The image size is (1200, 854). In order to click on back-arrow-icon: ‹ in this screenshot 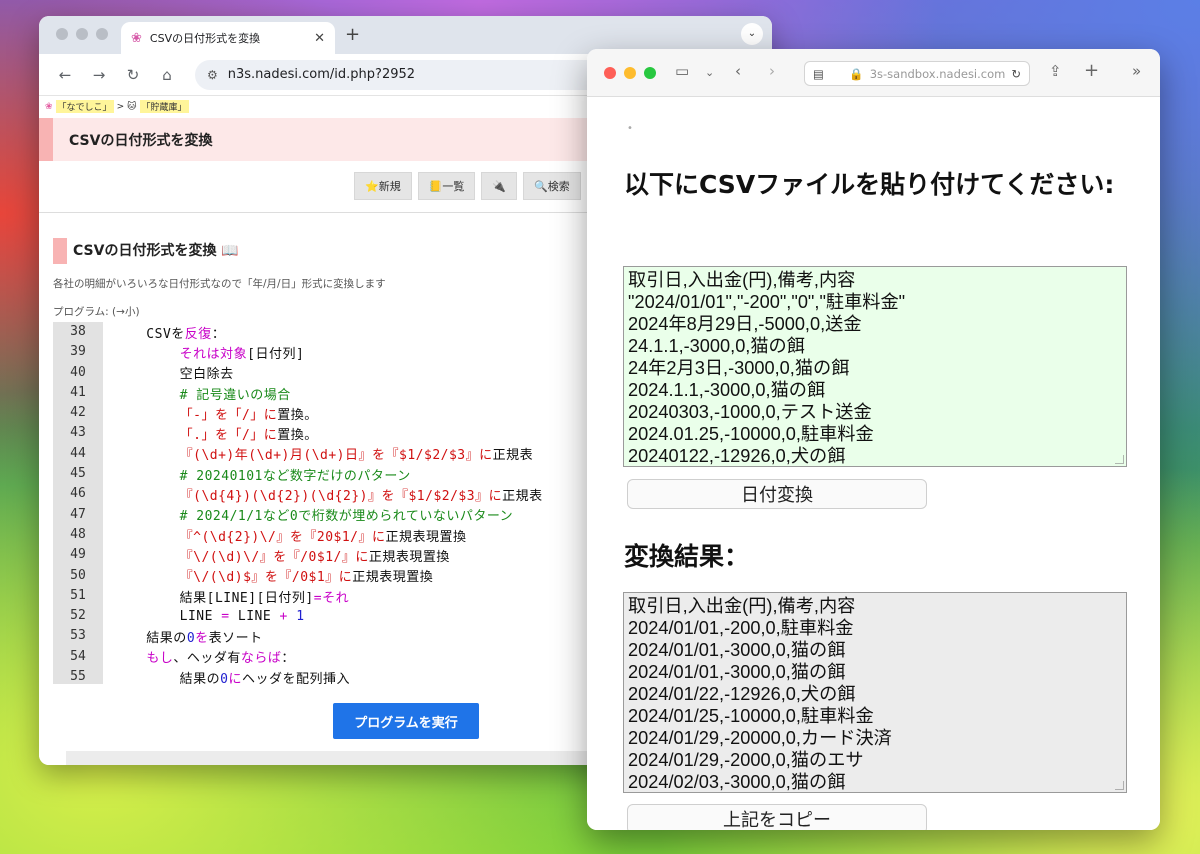, I will do `click(738, 71)`.